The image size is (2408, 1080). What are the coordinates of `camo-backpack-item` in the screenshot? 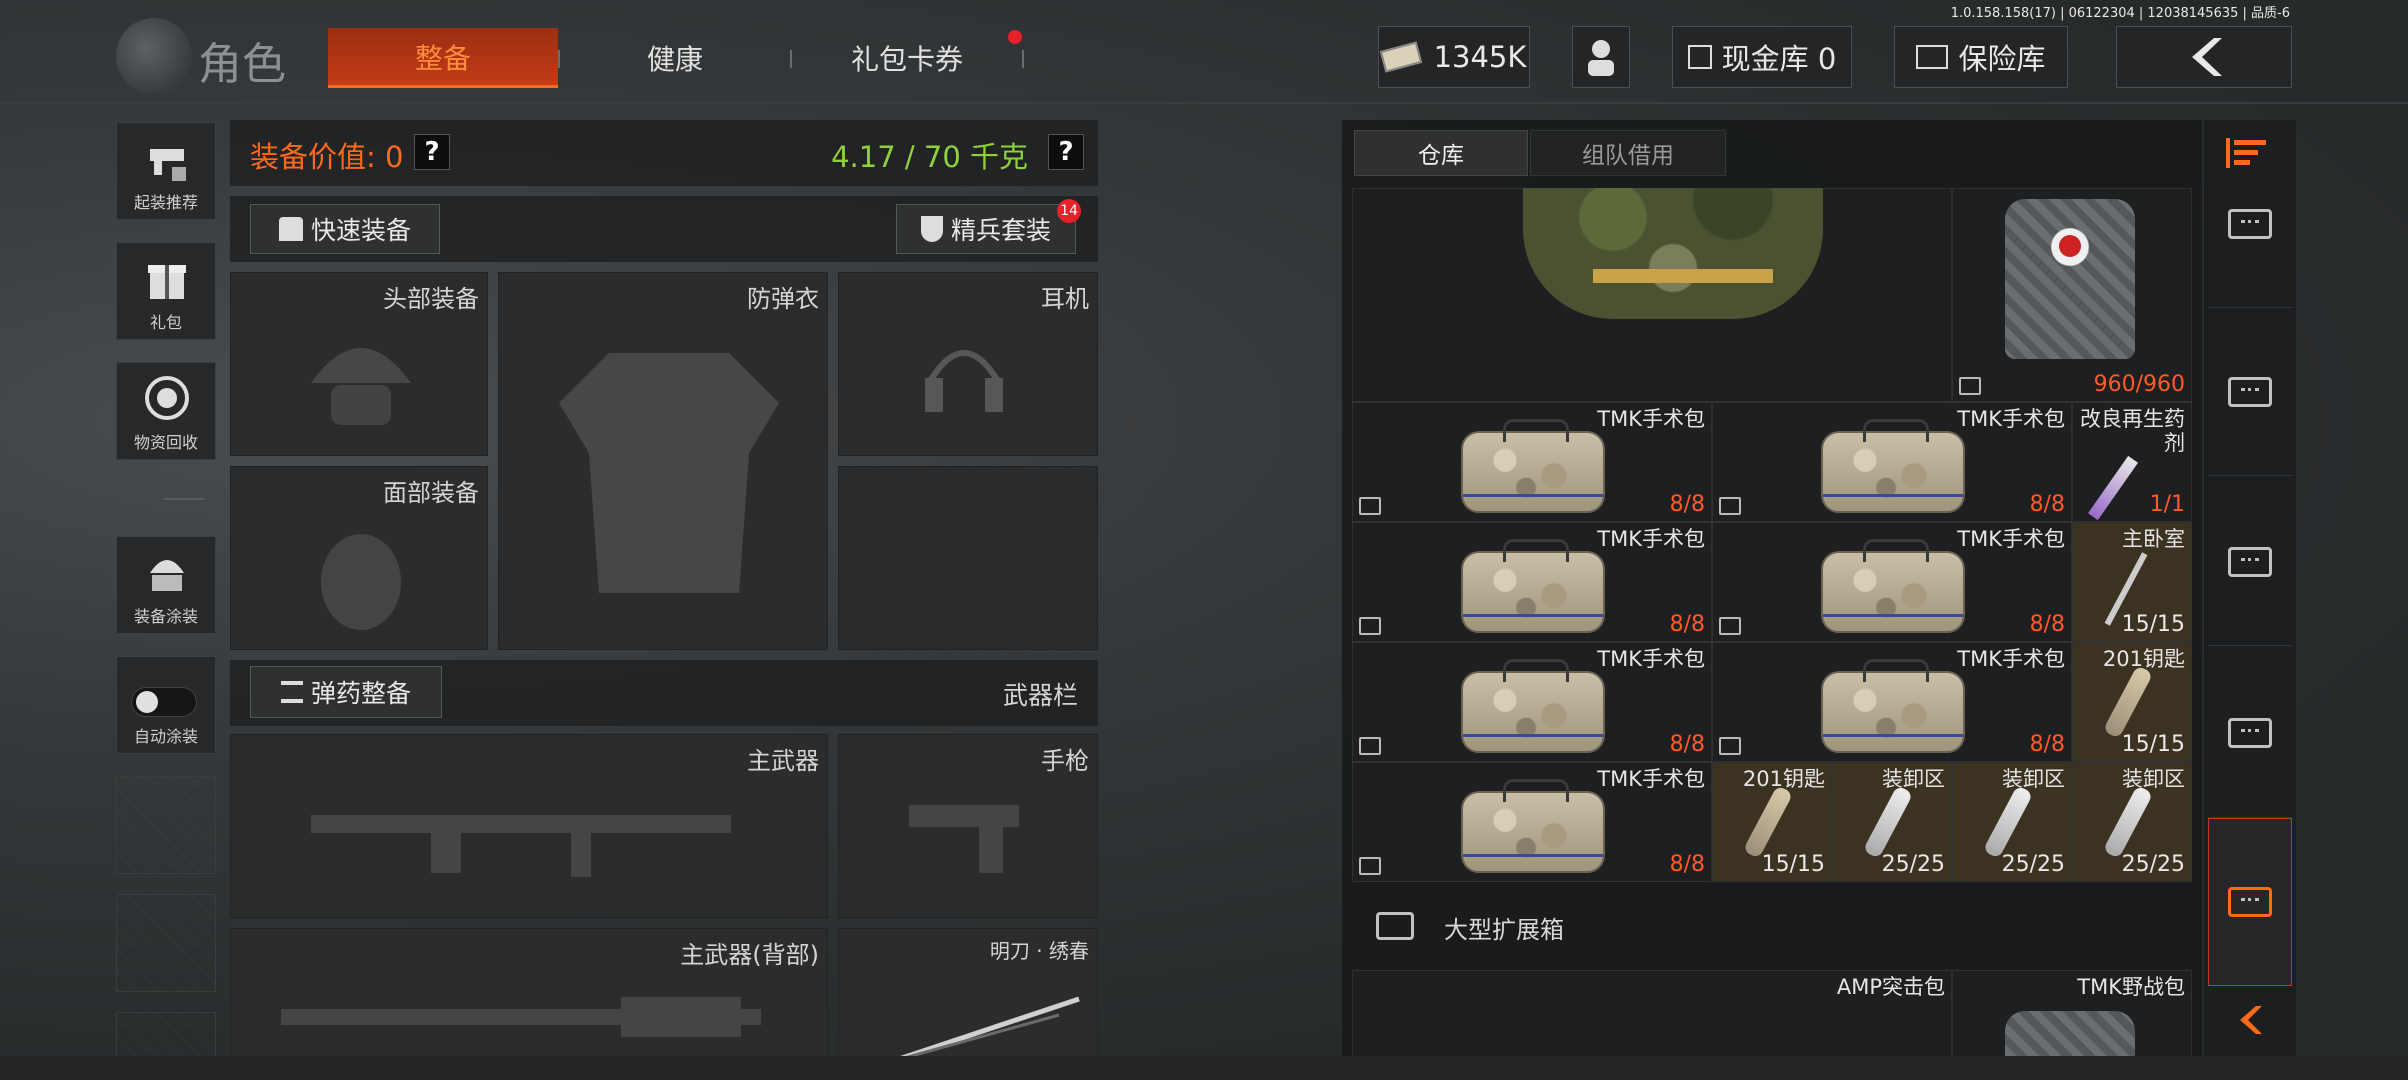 It's located at (1652, 295).